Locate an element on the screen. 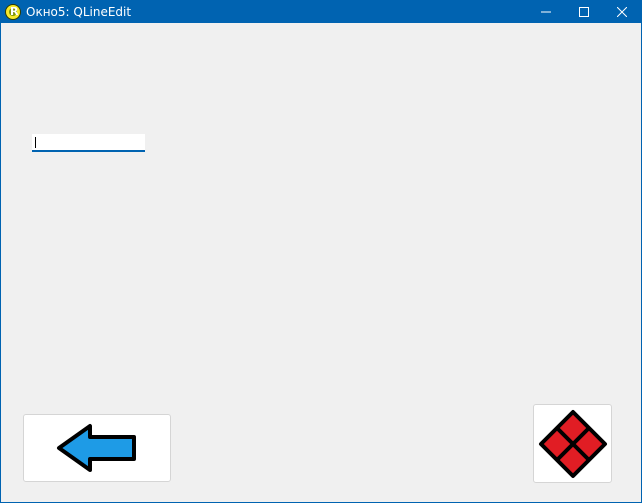 The height and width of the screenshot is (503, 642). close-button is located at coordinates (622, 12).